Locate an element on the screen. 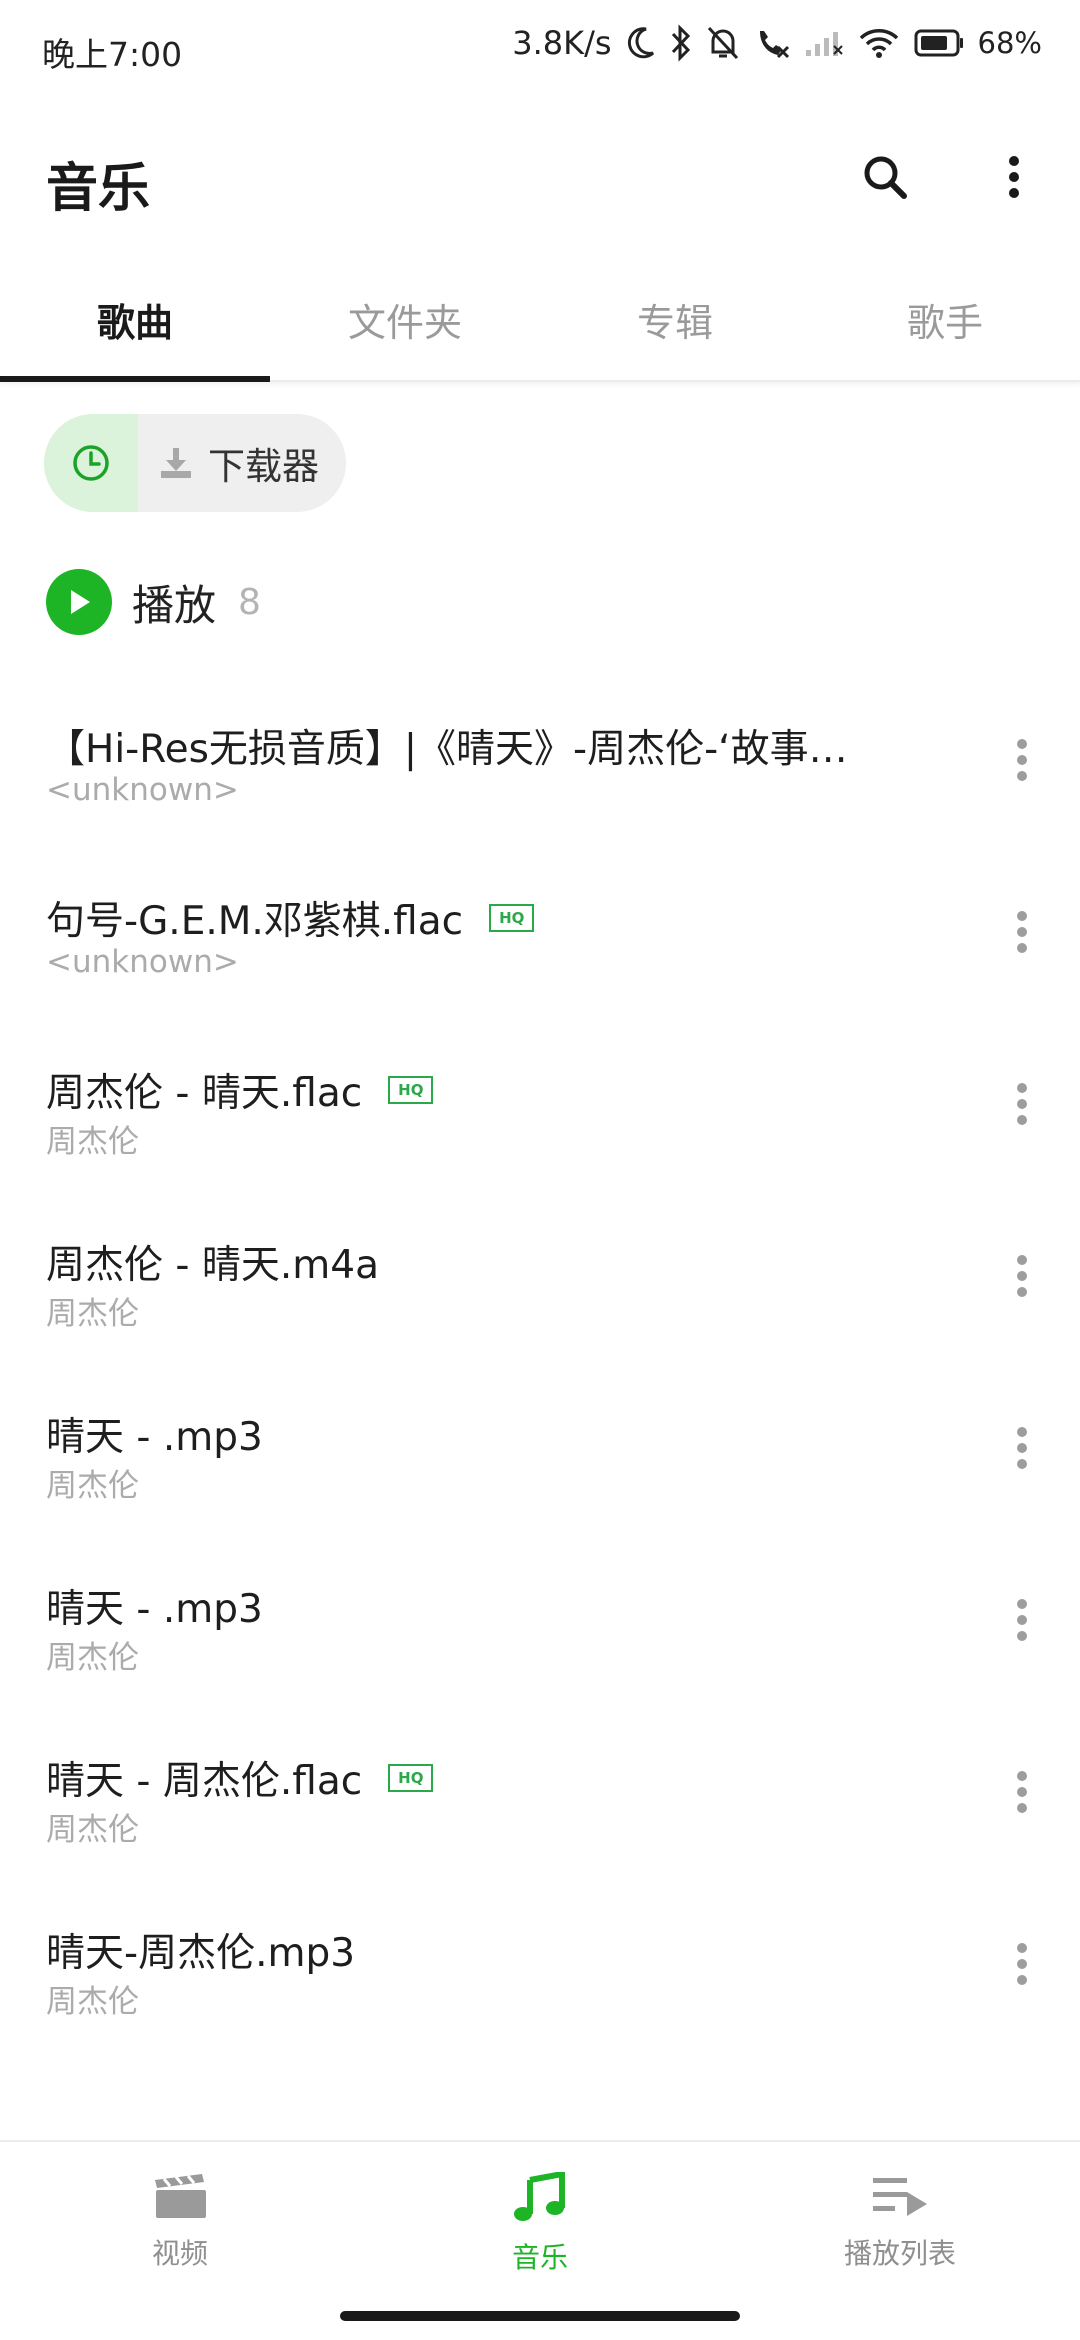 The height and width of the screenshot is (2340, 1080). tab-artists: 歌手 is located at coordinates (945, 326).